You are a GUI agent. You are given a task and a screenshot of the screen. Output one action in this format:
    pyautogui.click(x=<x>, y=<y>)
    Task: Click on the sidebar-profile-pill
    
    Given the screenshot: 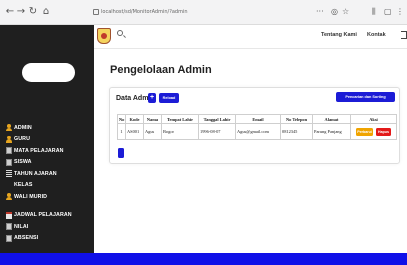 What is the action you would take?
    pyautogui.click(x=48, y=72)
    